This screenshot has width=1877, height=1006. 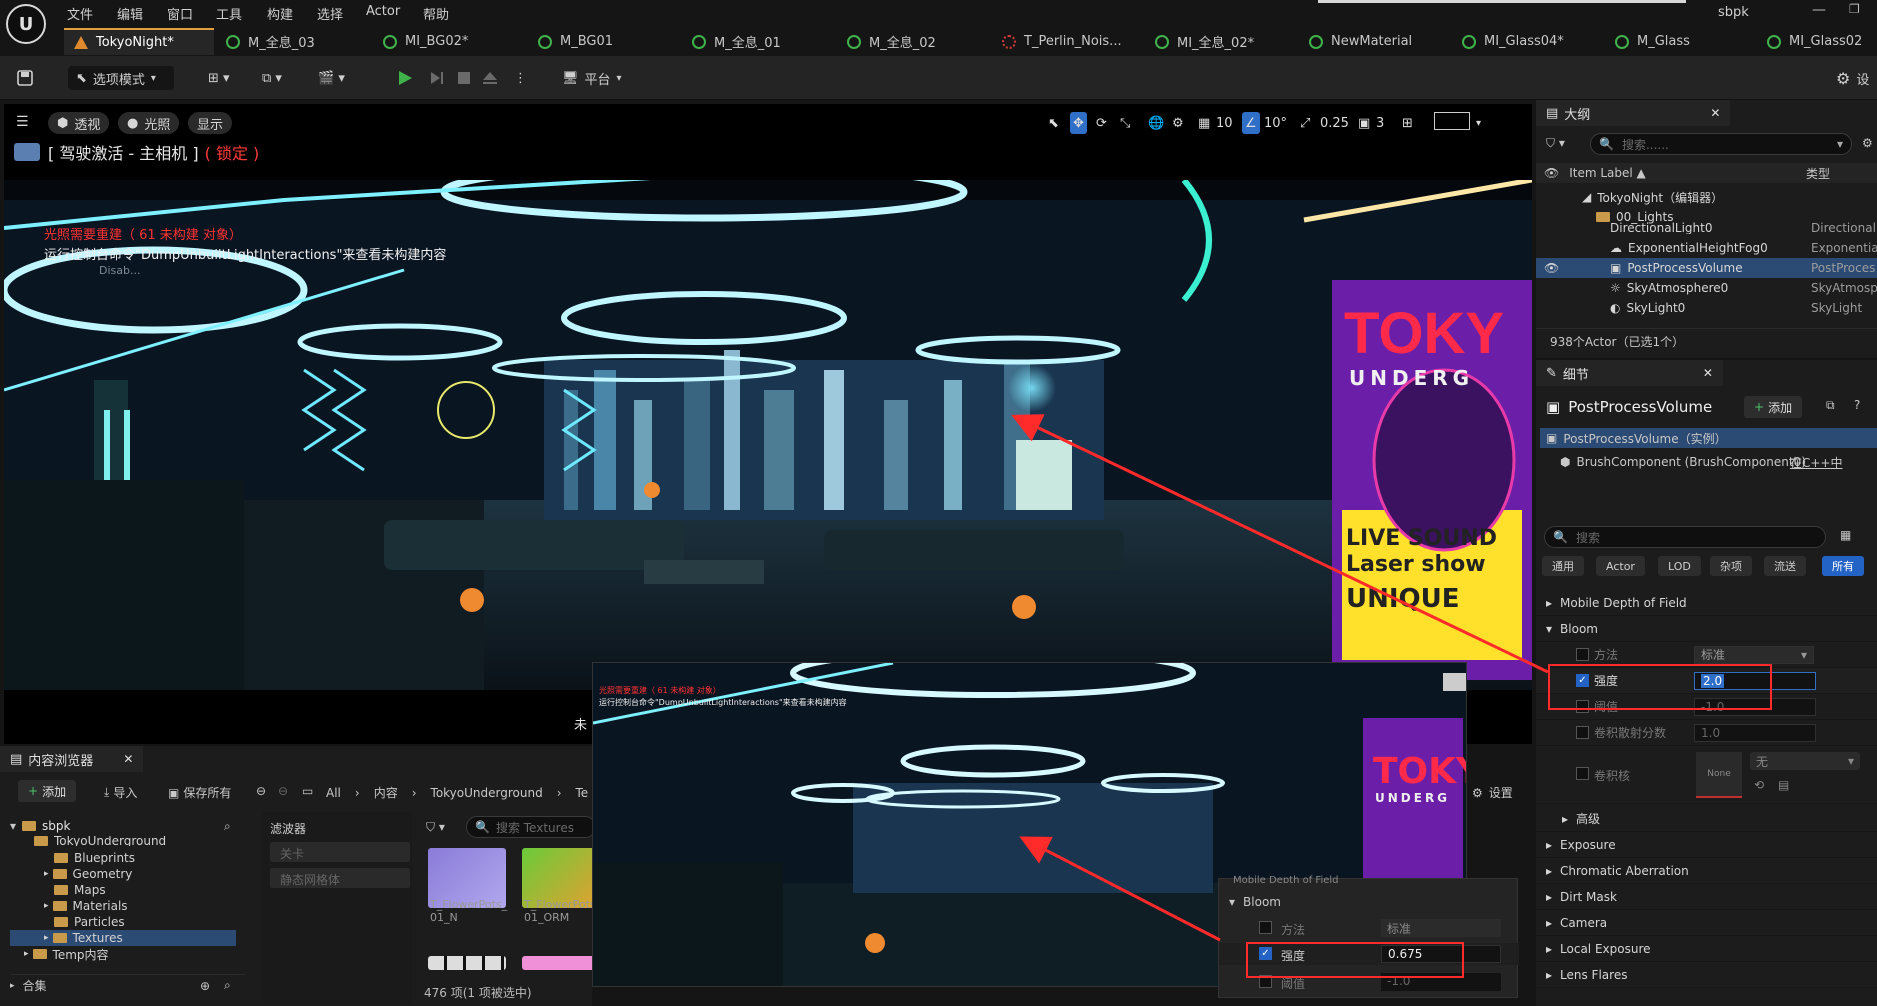 What do you see at coordinates (340, 878) in the screenshot?
I see `filter-static-mesh: 静态网格体` at bounding box center [340, 878].